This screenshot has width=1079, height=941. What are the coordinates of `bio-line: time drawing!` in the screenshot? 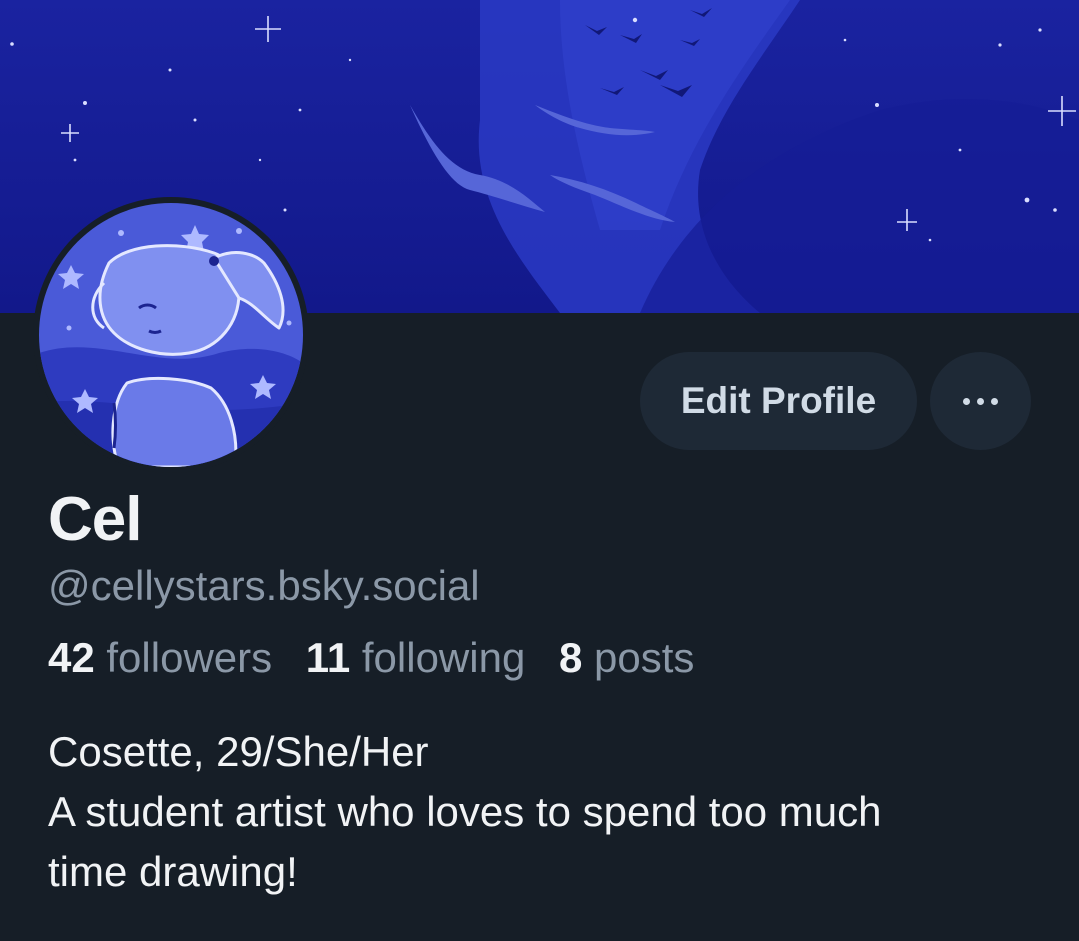 It's located at (173, 871).